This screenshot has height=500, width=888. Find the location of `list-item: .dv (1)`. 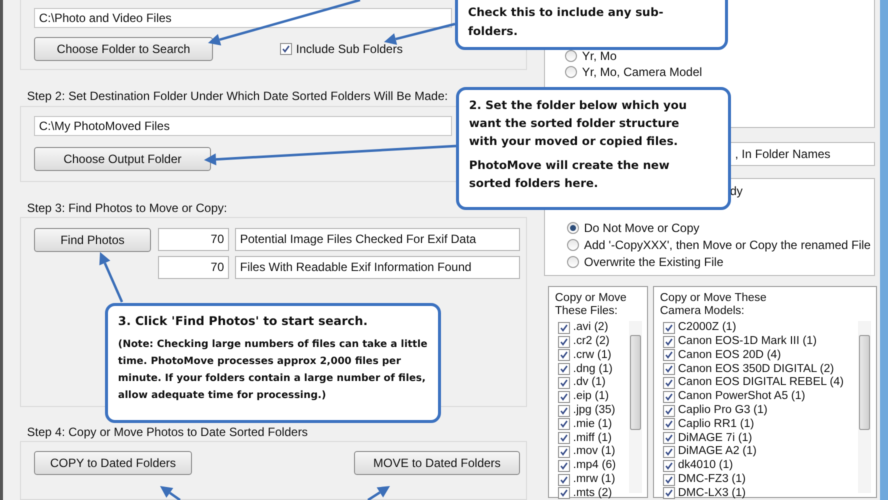

list-item: .dv (1) is located at coordinates (589, 382).